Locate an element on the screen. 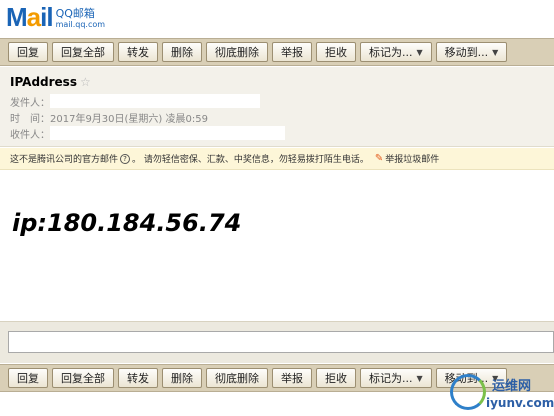 This screenshot has width=554, height=416. logo-wordmark: Mail is located at coordinates (30, 17).